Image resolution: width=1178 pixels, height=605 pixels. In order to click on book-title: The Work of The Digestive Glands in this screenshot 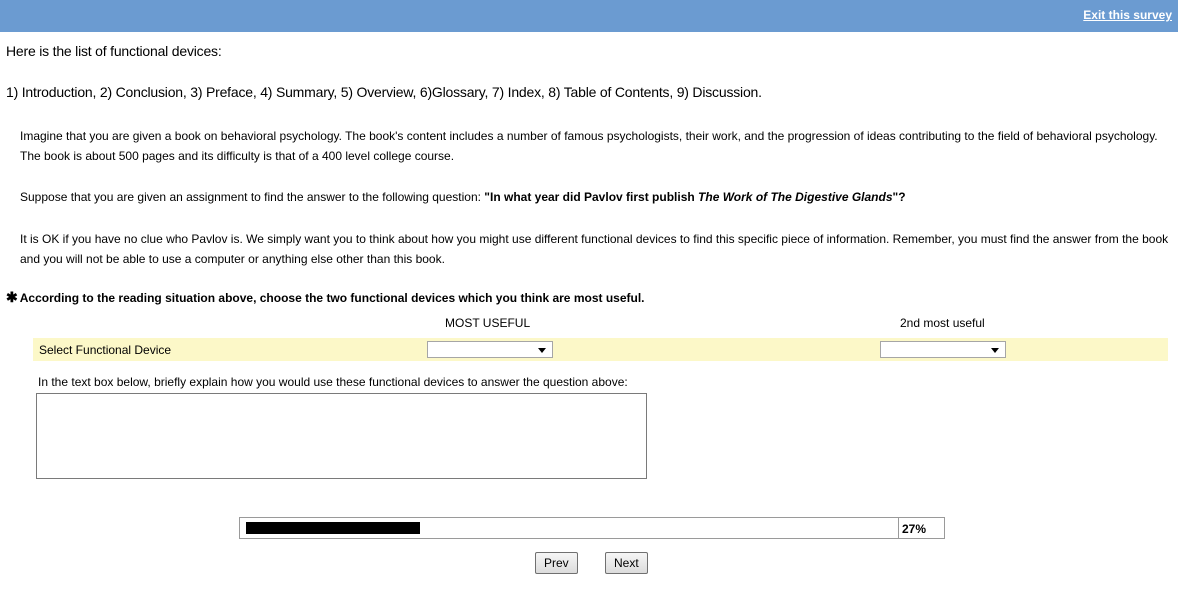, I will do `click(795, 197)`.